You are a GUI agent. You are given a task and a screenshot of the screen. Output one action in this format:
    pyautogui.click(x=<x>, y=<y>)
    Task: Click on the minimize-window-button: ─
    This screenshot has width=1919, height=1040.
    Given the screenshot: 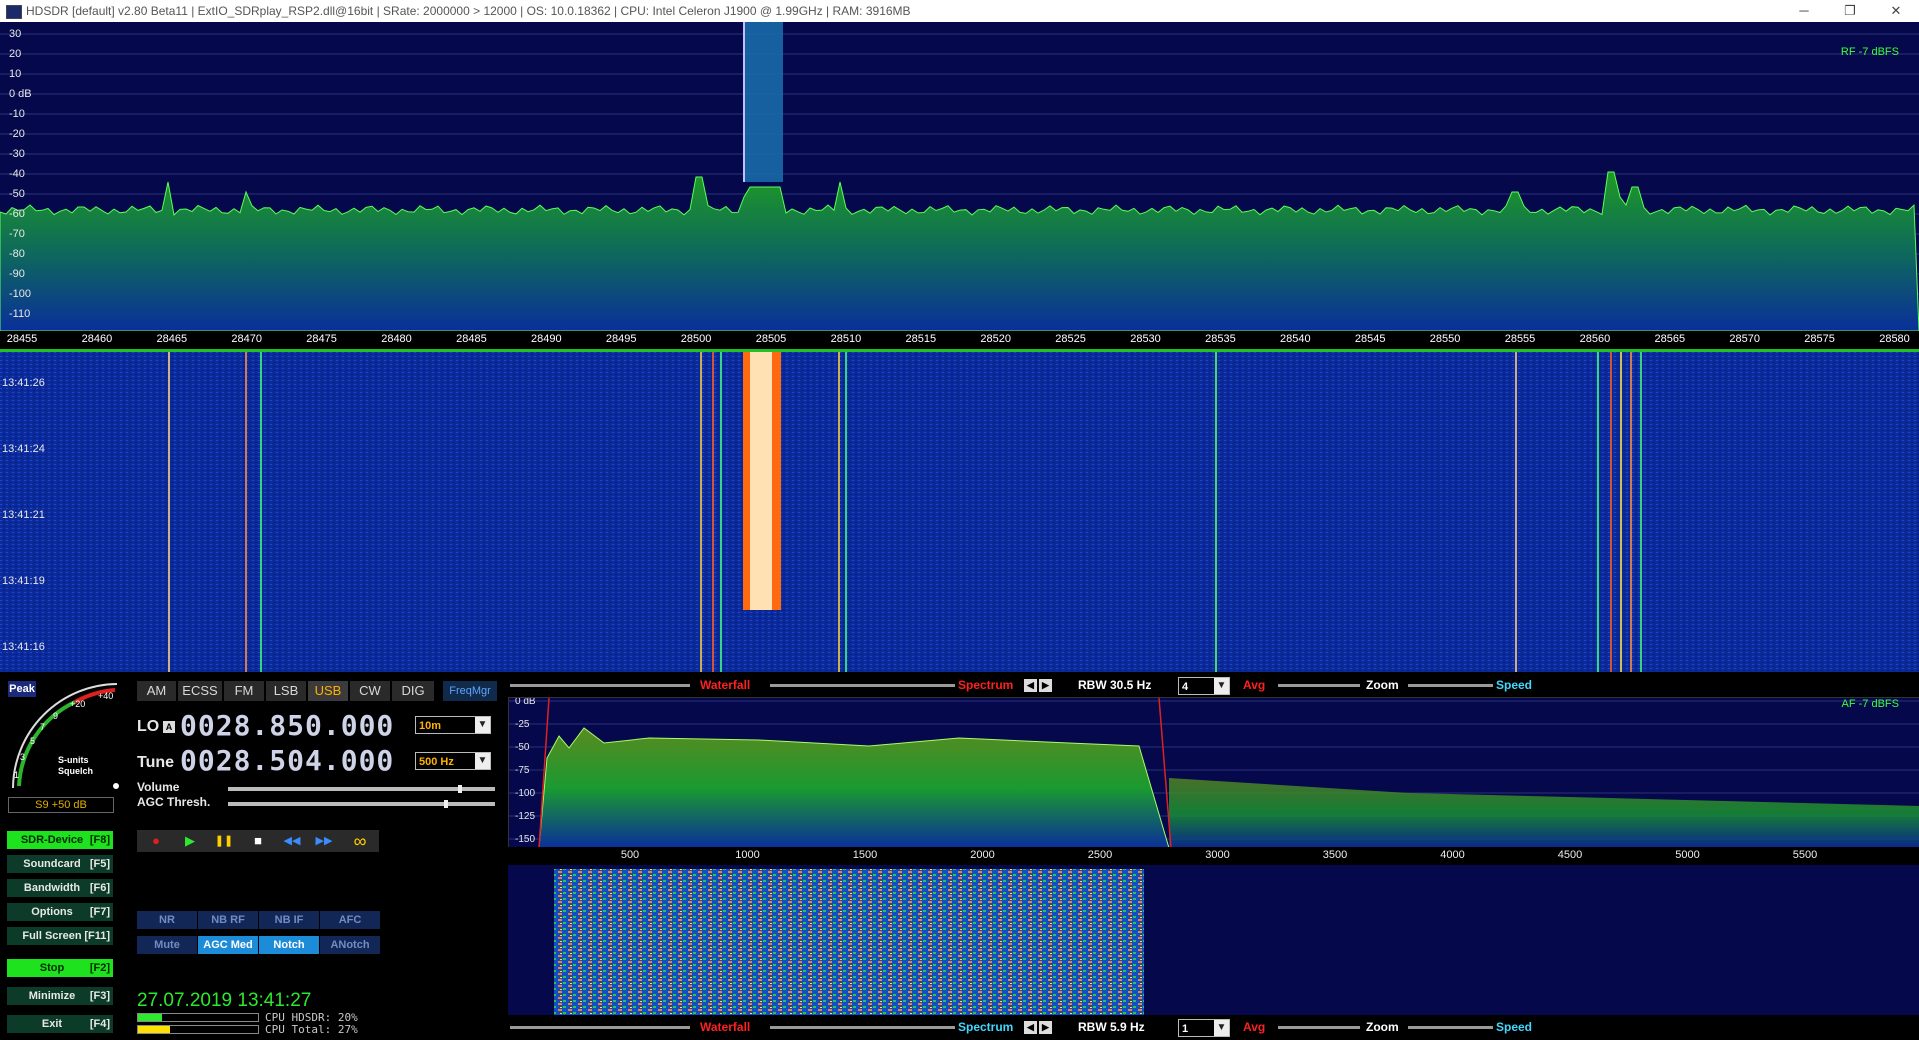 What is the action you would take?
    pyautogui.click(x=1804, y=11)
    